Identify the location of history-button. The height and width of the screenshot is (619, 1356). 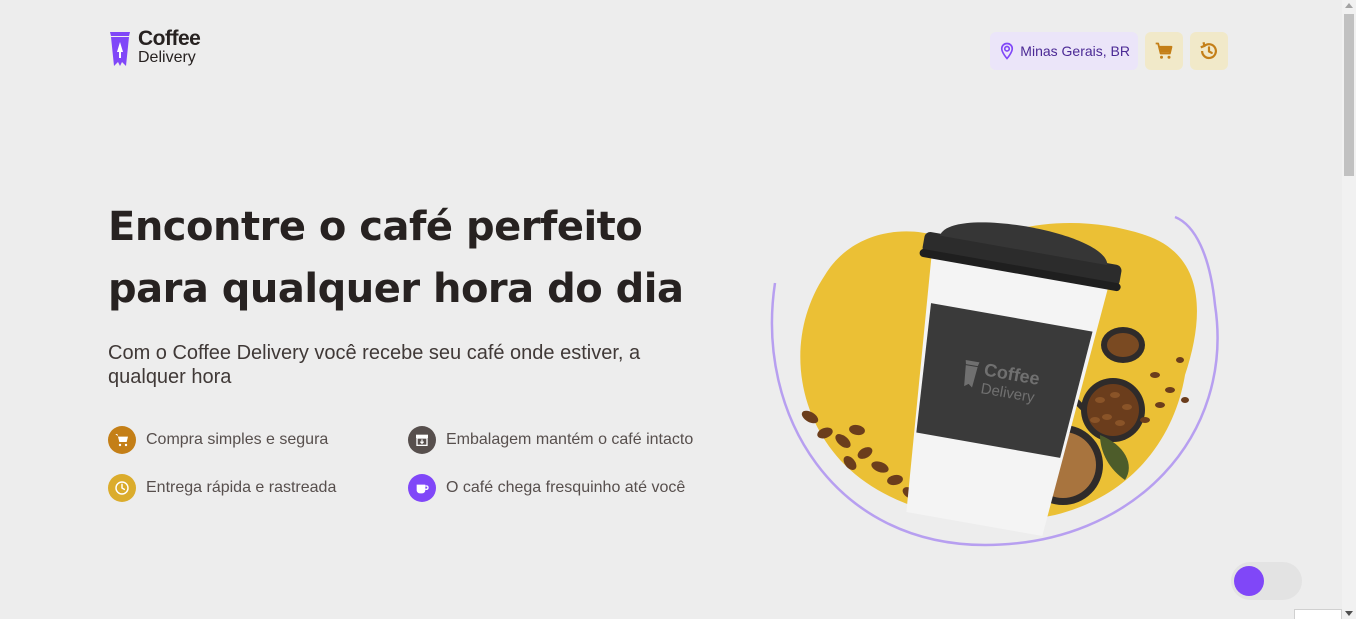
(1209, 51).